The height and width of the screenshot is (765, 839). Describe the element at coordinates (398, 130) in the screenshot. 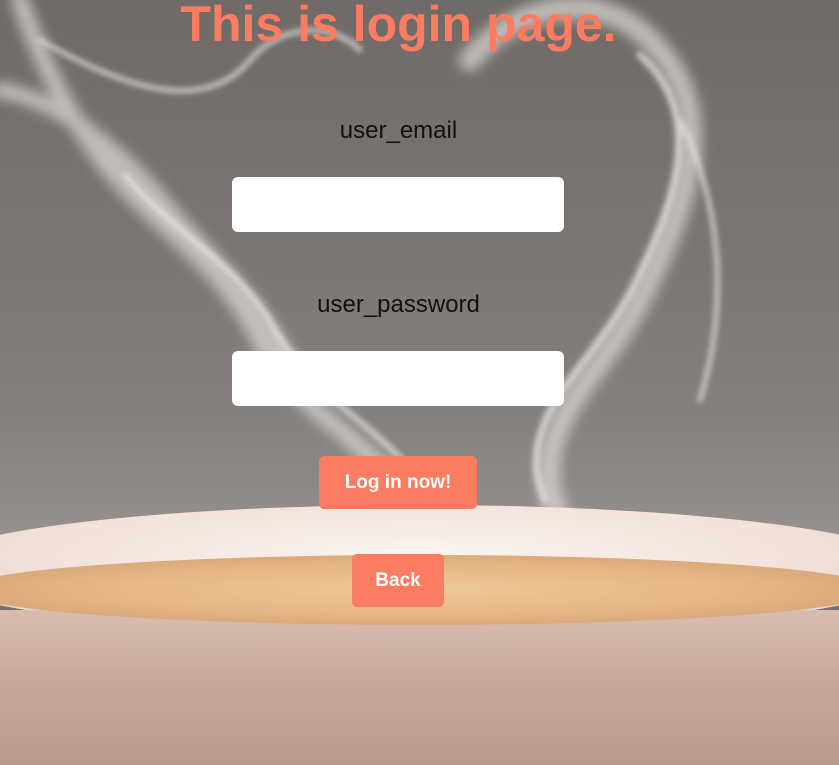

I see `email-label: user_email` at that location.